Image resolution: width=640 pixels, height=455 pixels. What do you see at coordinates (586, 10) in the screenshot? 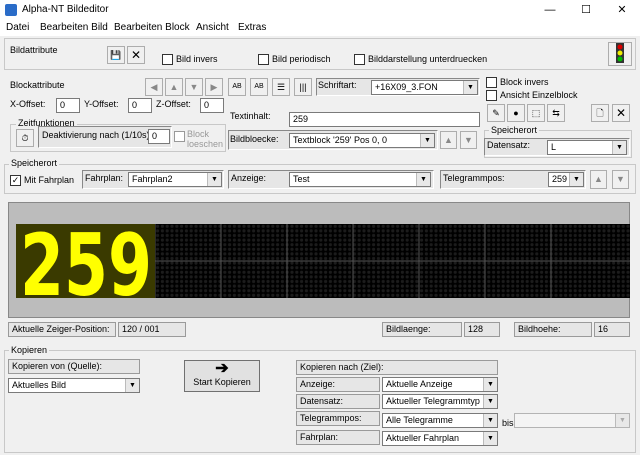
I see `maximize-button: ☐` at bounding box center [586, 10].